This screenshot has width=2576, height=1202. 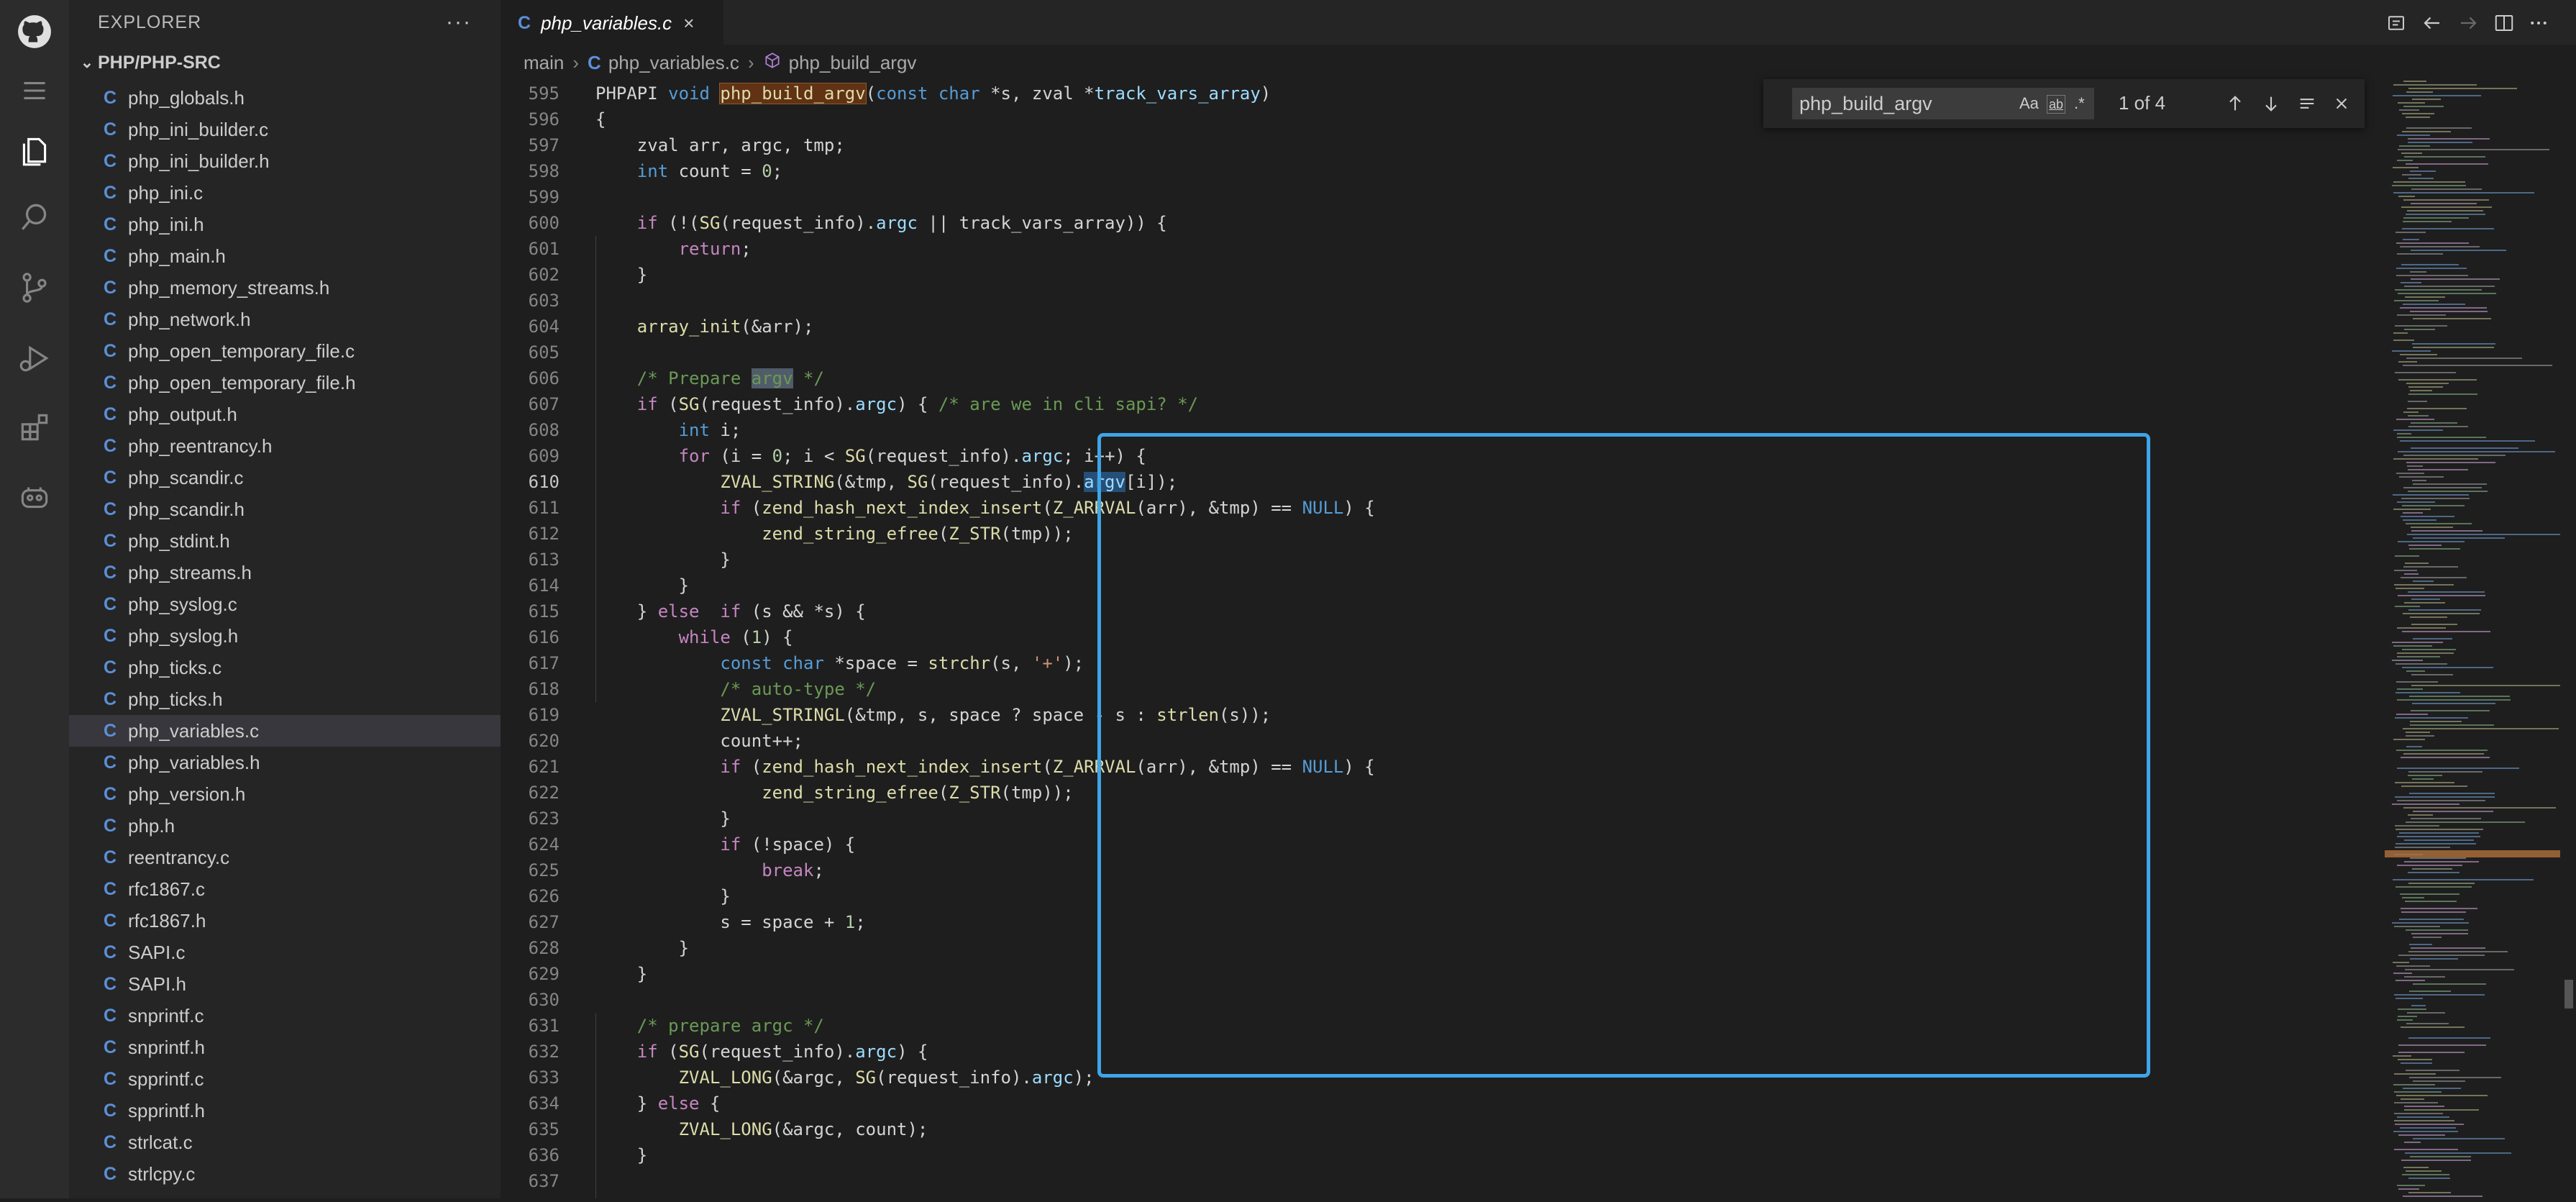 What do you see at coordinates (34, 497) in the screenshot?
I see `copilot-icon` at bounding box center [34, 497].